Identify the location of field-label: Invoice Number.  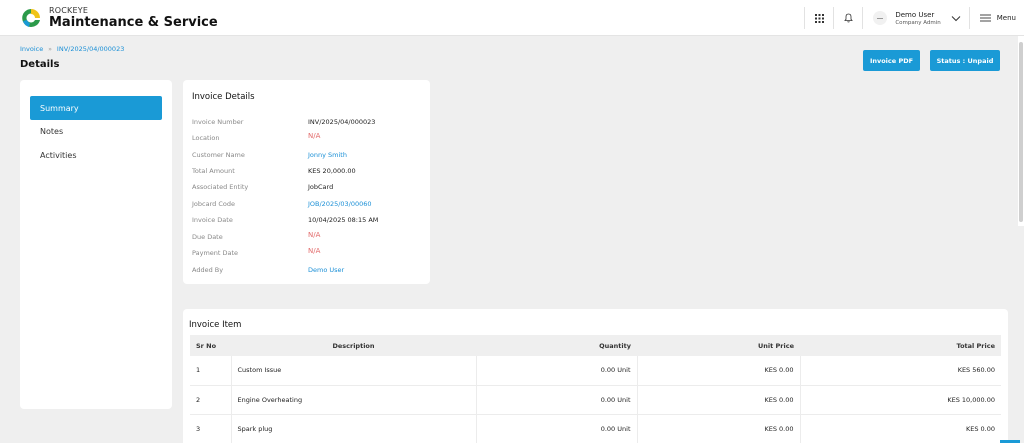
(218, 122).